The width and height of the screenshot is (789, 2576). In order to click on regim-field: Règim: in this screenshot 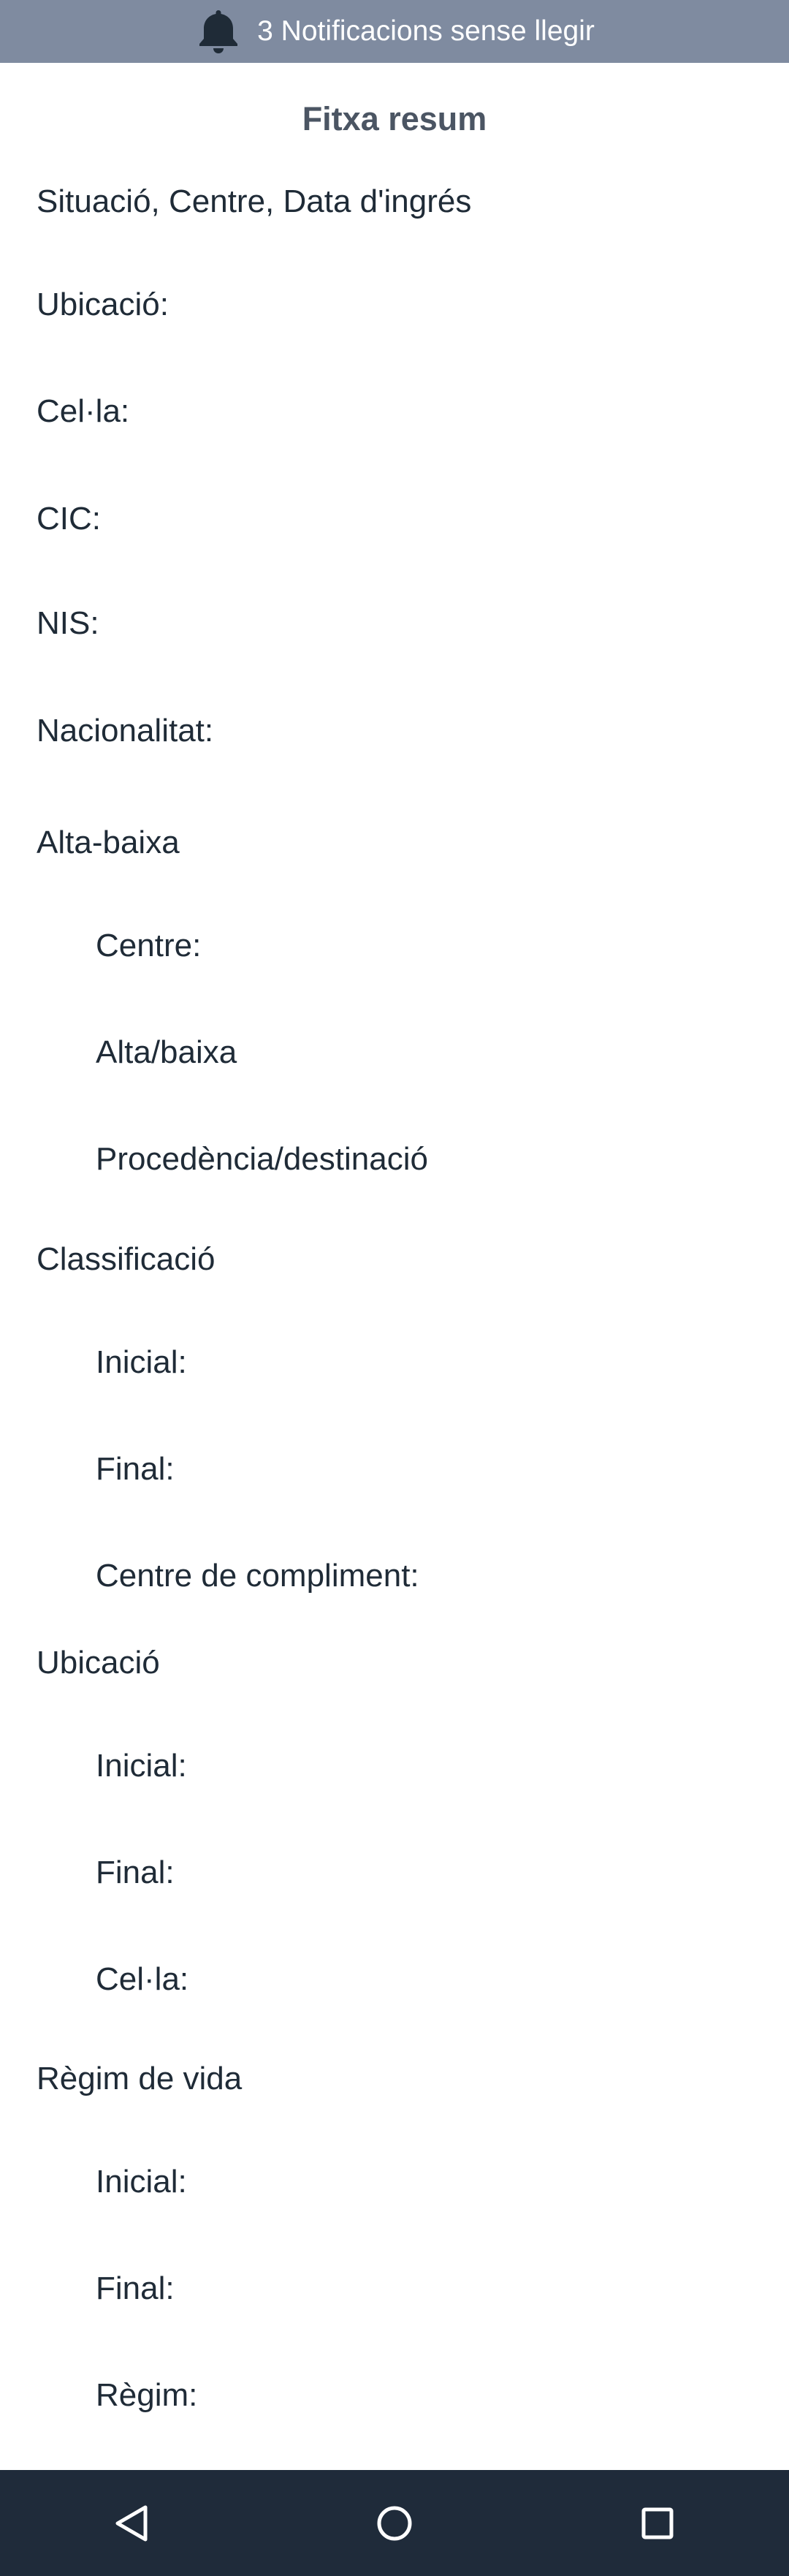, I will do `click(147, 2395)`.